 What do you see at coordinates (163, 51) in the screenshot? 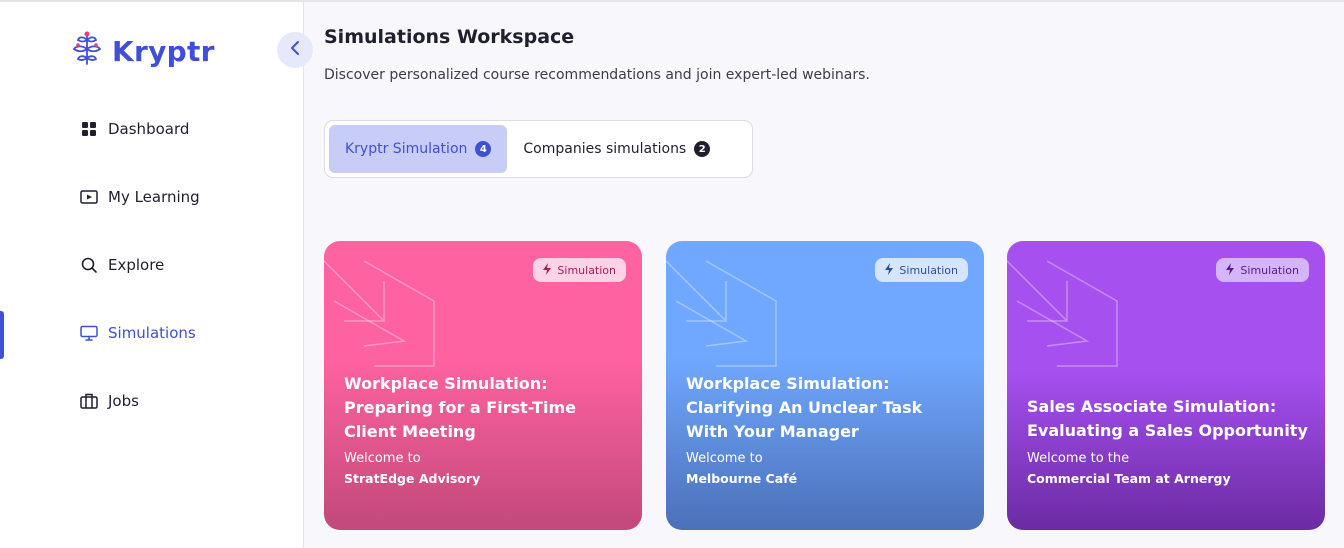
I see `brand-name: Kryptr` at bounding box center [163, 51].